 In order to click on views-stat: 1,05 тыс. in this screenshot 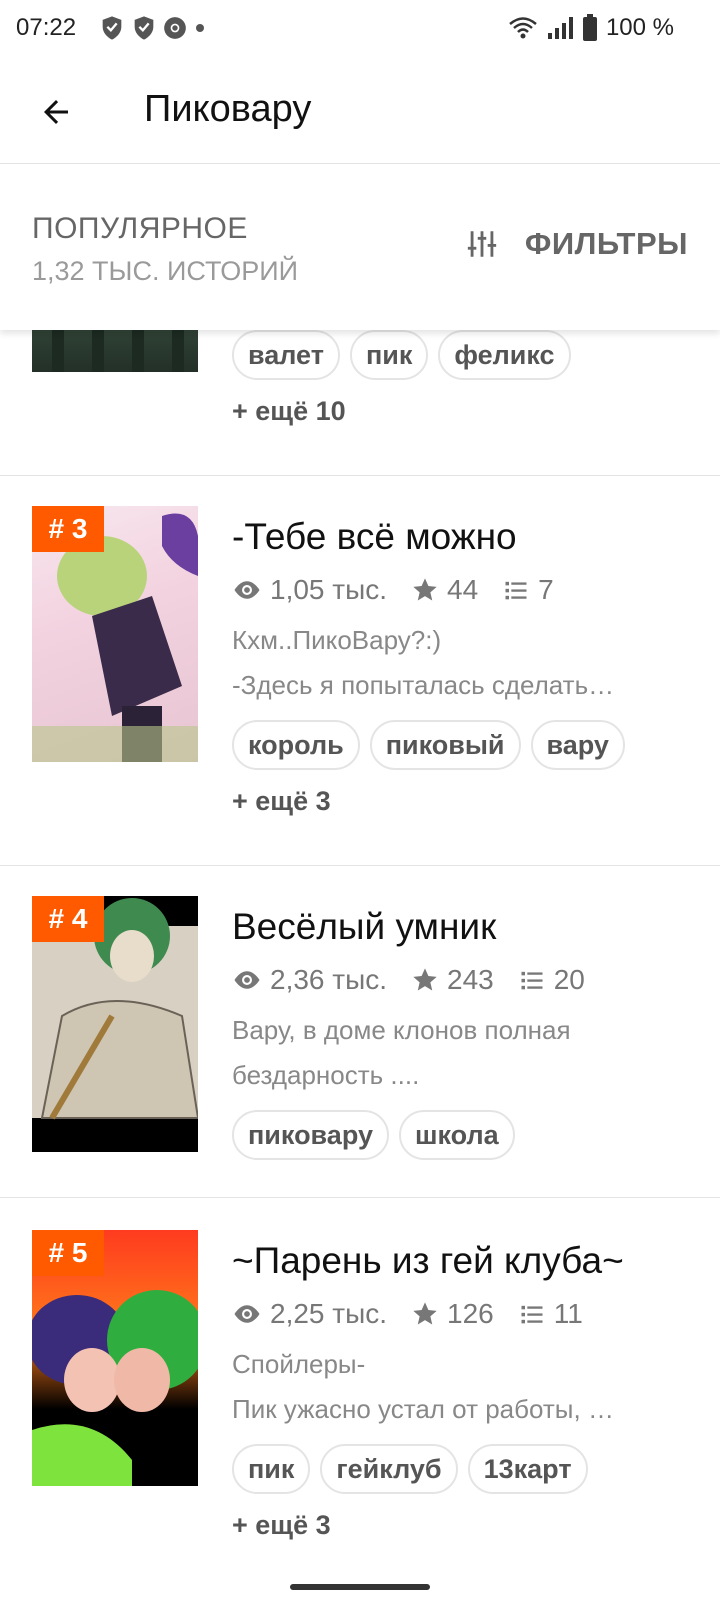, I will do `click(309, 590)`.